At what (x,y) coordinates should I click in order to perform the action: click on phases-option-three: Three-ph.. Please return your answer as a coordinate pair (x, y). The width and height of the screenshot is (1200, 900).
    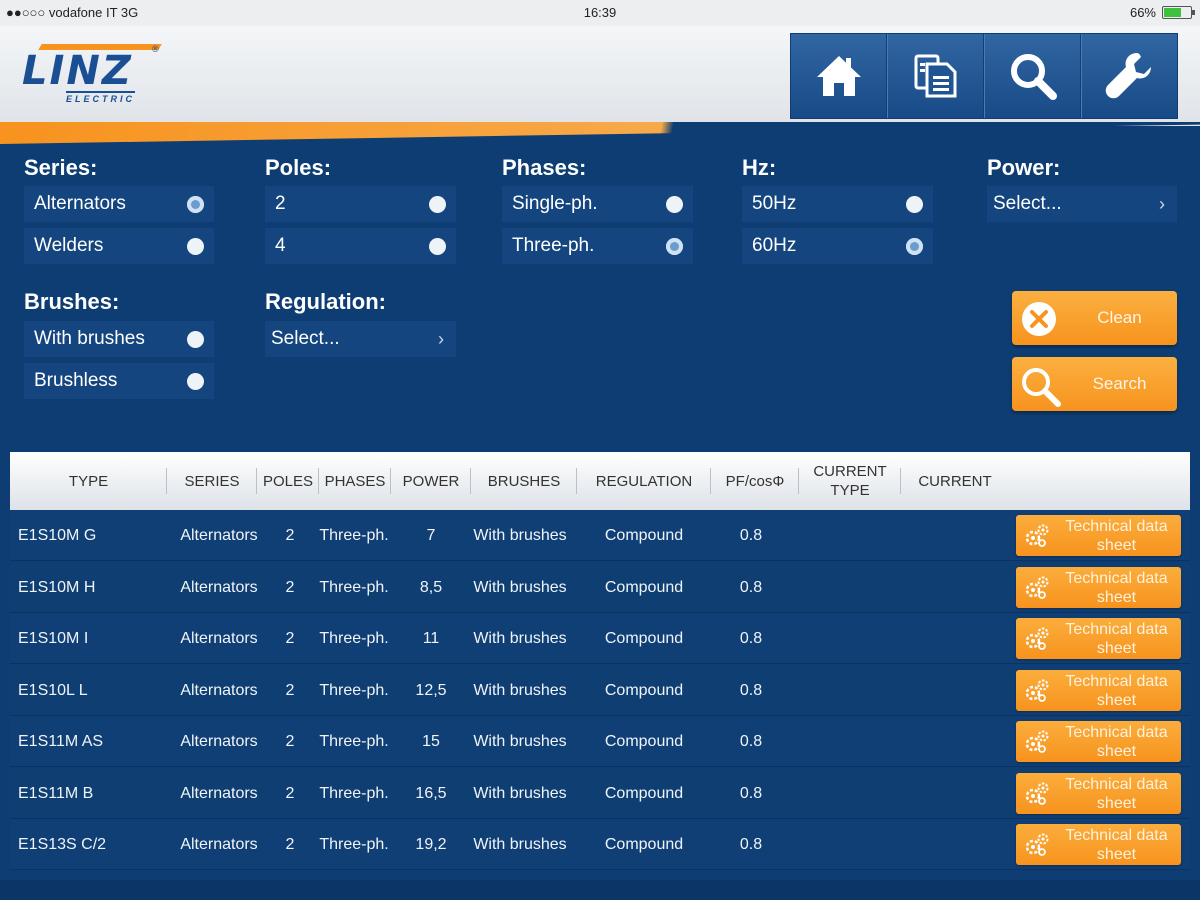
    Looking at the image, I should click on (597, 247).